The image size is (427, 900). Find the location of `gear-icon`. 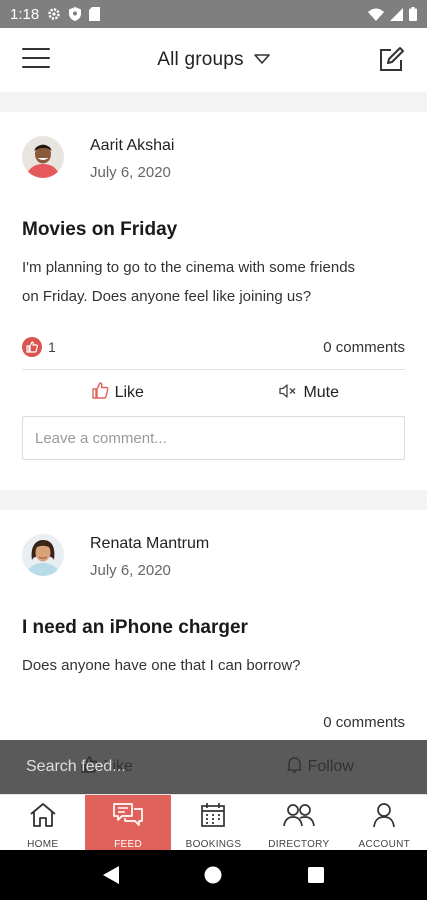

gear-icon is located at coordinates (54, 14).